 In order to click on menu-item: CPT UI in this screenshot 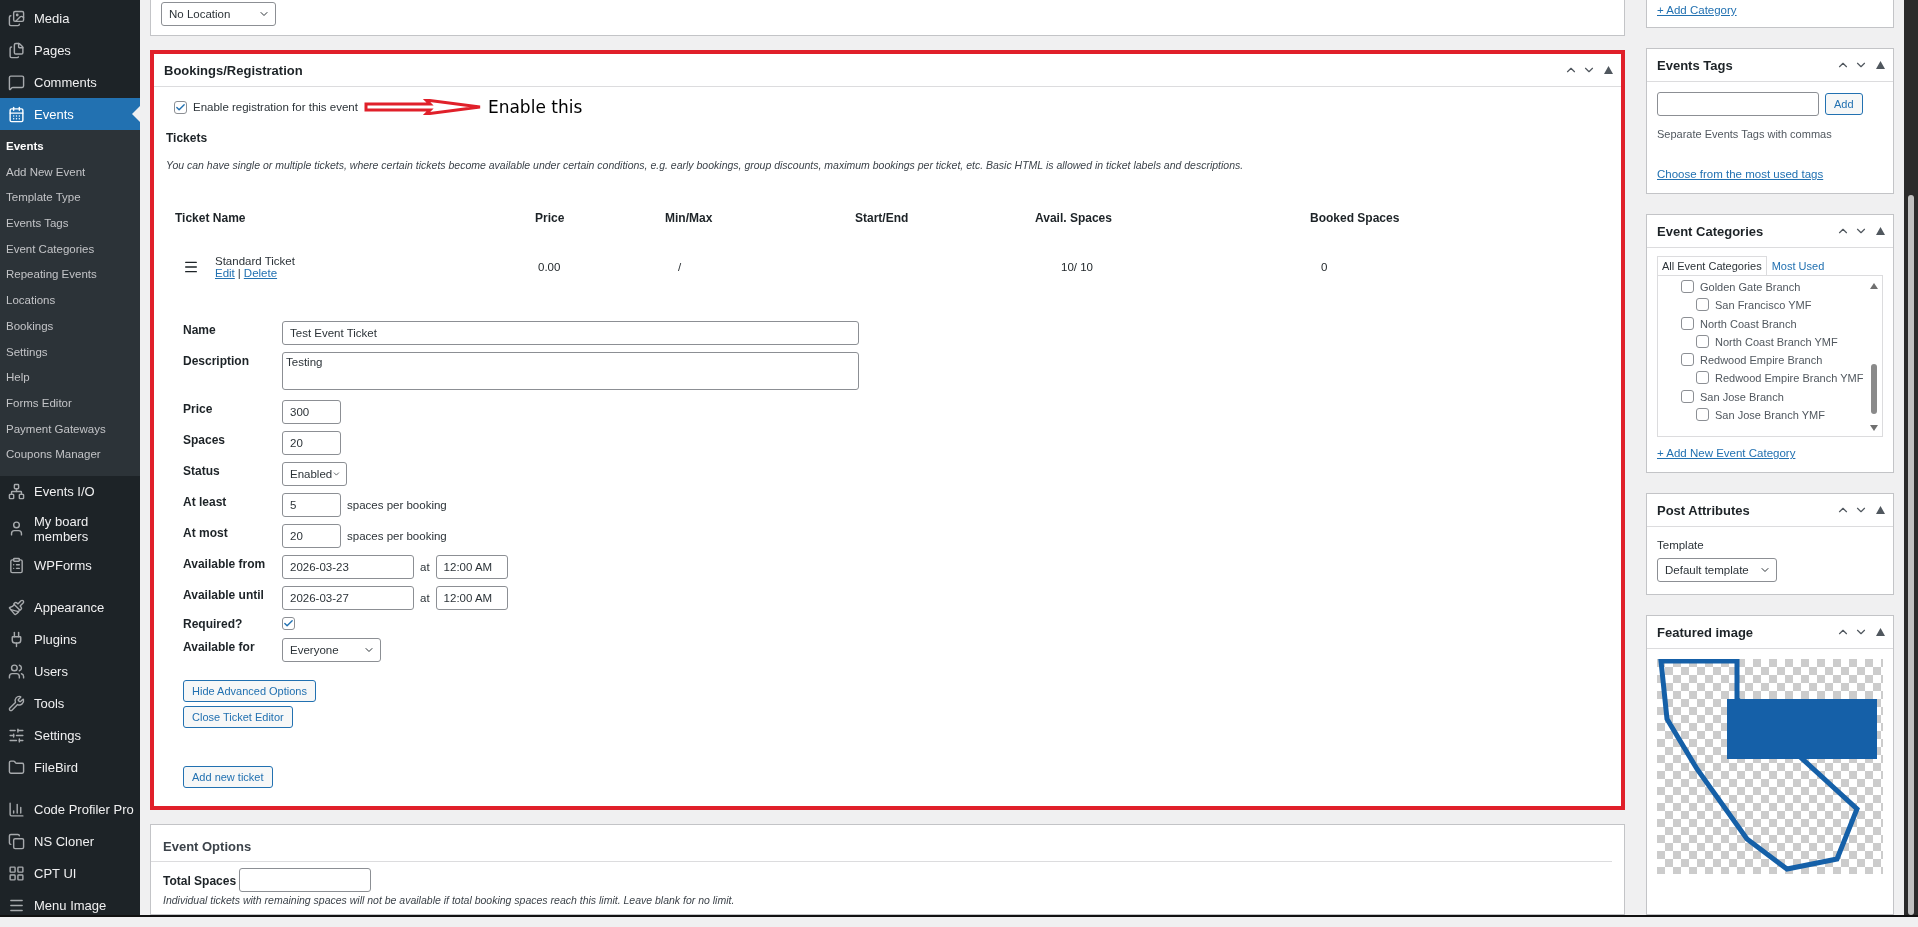, I will do `click(70, 873)`.